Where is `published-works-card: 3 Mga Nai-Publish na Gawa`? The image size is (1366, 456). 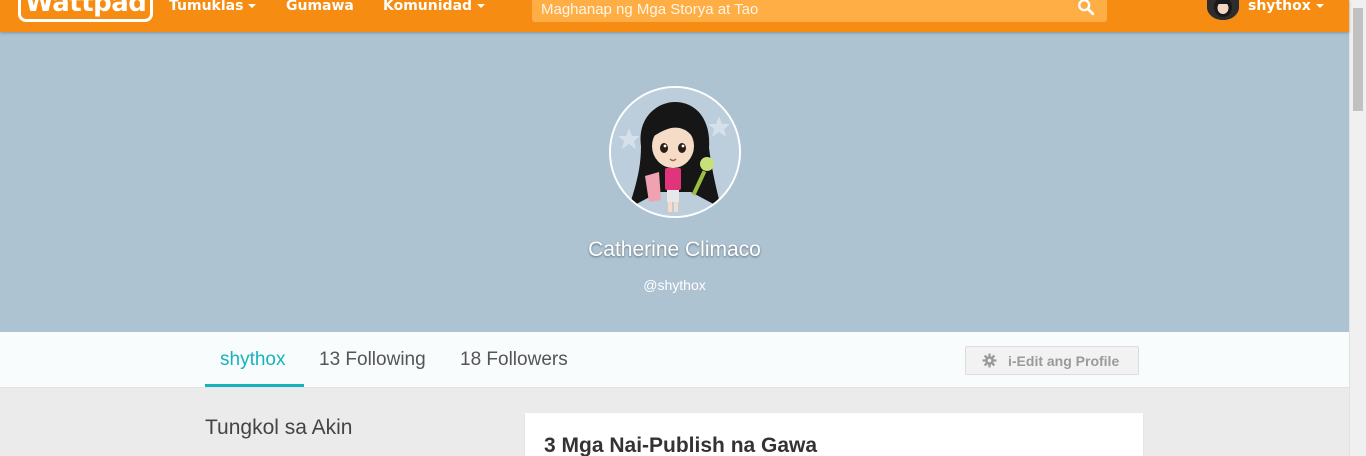 published-works-card: 3 Mga Nai-Publish na Gawa is located at coordinates (834, 434).